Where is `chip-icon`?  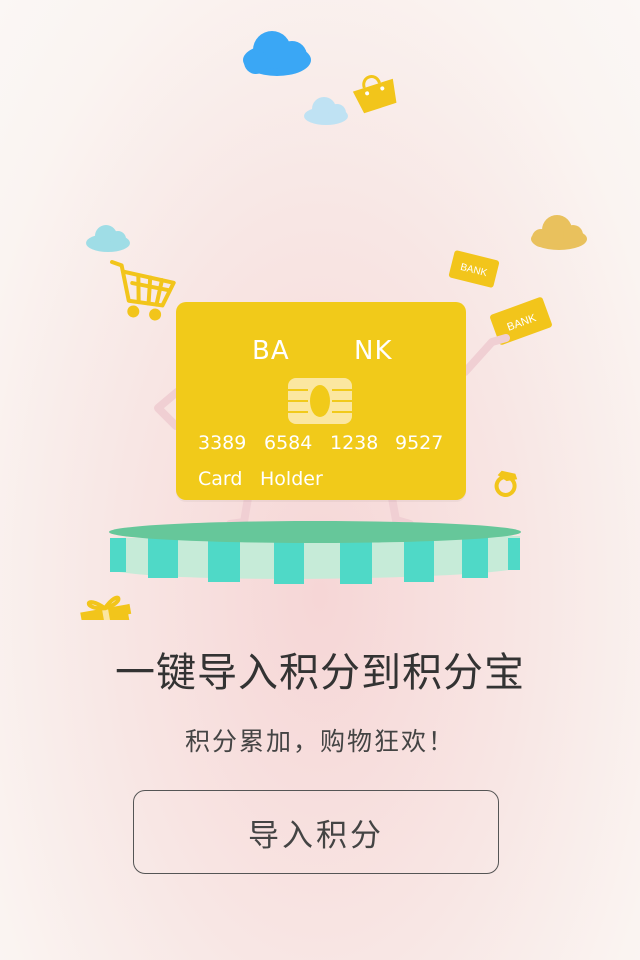
chip-icon is located at coordinates (320, 401).